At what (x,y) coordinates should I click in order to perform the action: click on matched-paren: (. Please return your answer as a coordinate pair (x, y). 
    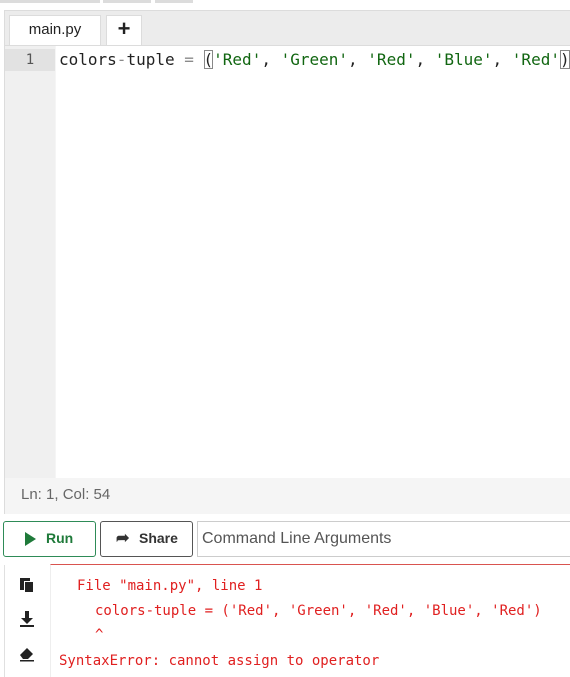
    Looking at the image, I should click on (208, 59).